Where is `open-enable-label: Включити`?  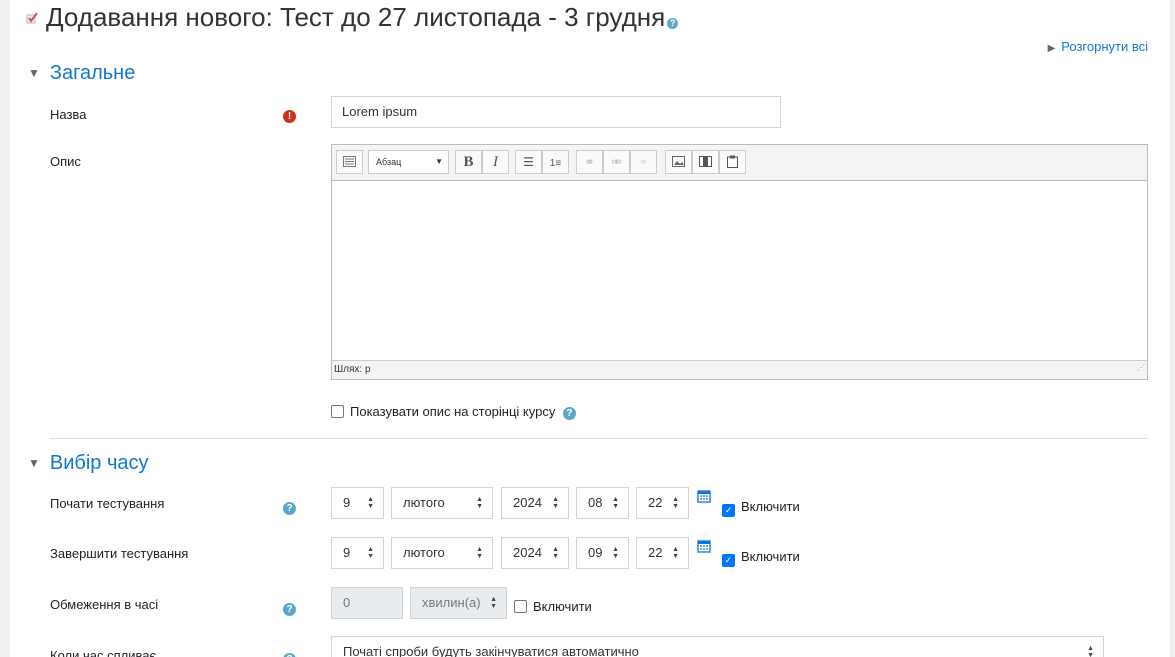
open-enable-label: Включити is located at coordinates (770, 506).